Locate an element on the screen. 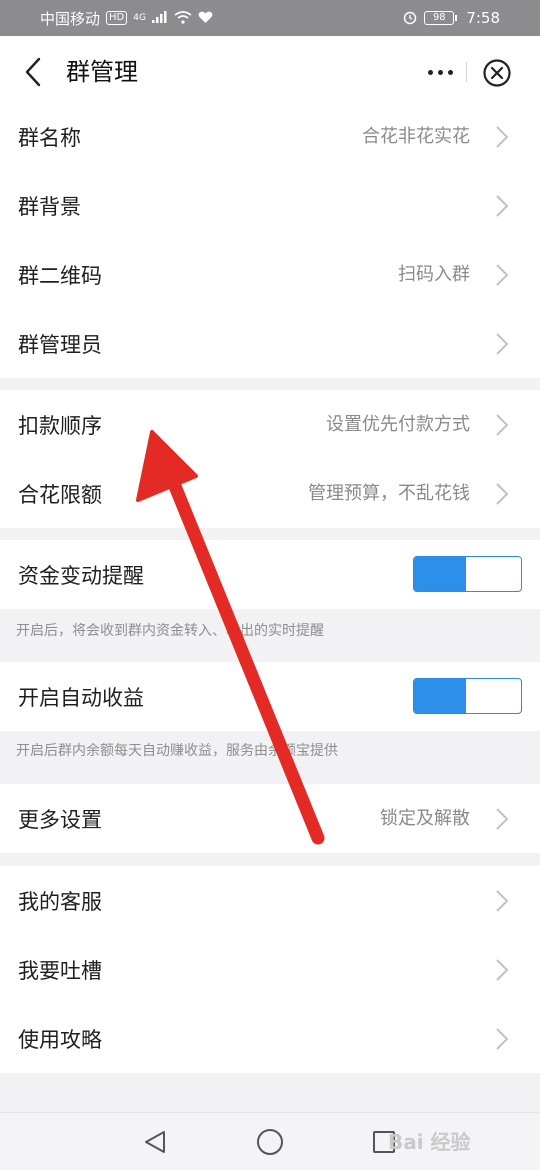 This screenshot has width=540, height=1170. row-fund-change-alert: 资金变动提醒 is located at coordinates (270, 574).